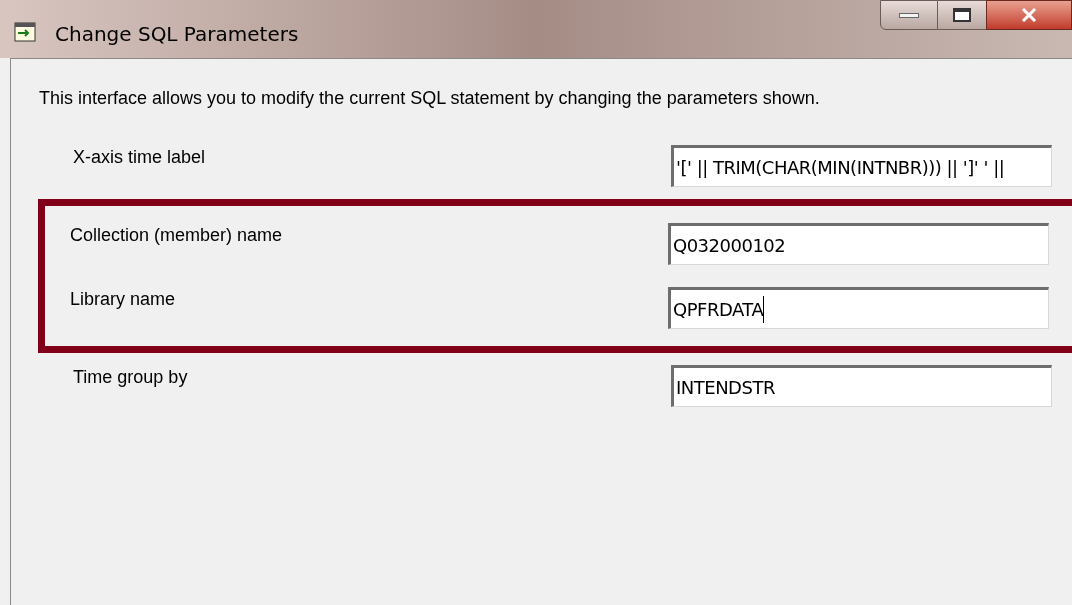 The width and height of the screenshot is (1072, 605). I want to click on field-label: Collection (member) name, so click(177, 235).